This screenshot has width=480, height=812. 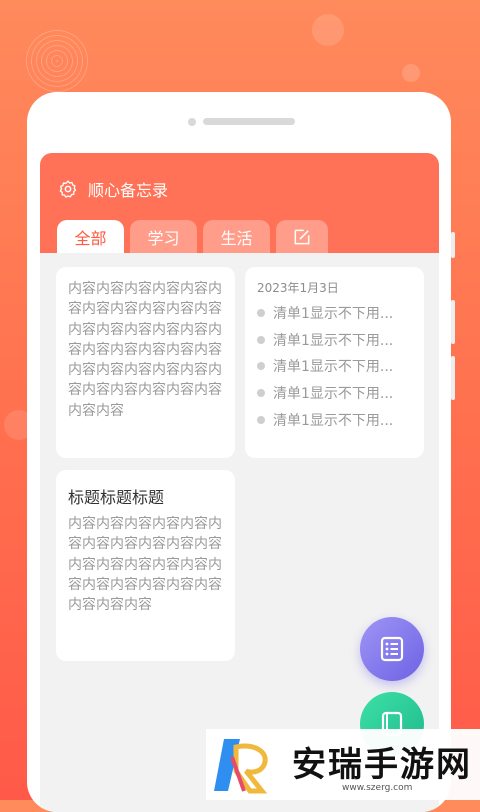 What do you see at coordinates (192, 122) in the screenshot?
I see `phone-camera` at bounding box center [192, 122].